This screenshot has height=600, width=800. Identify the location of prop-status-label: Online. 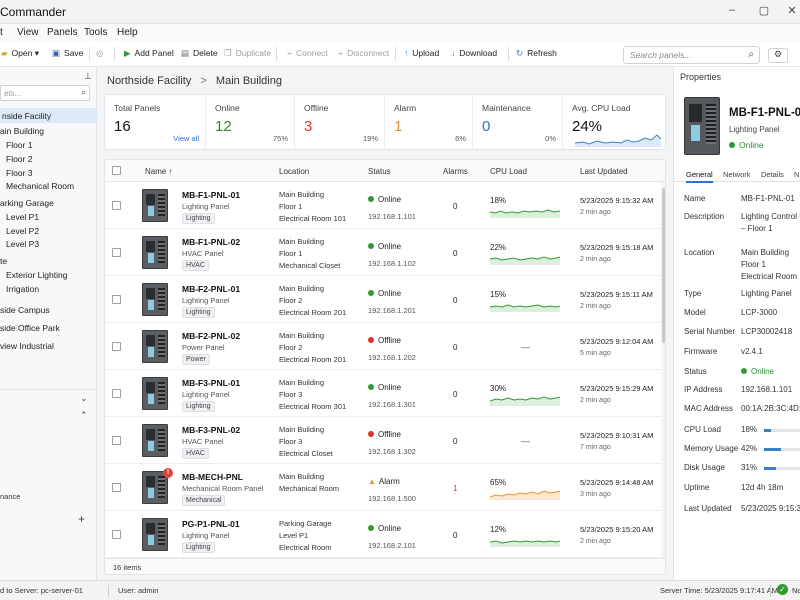
(763, 371).